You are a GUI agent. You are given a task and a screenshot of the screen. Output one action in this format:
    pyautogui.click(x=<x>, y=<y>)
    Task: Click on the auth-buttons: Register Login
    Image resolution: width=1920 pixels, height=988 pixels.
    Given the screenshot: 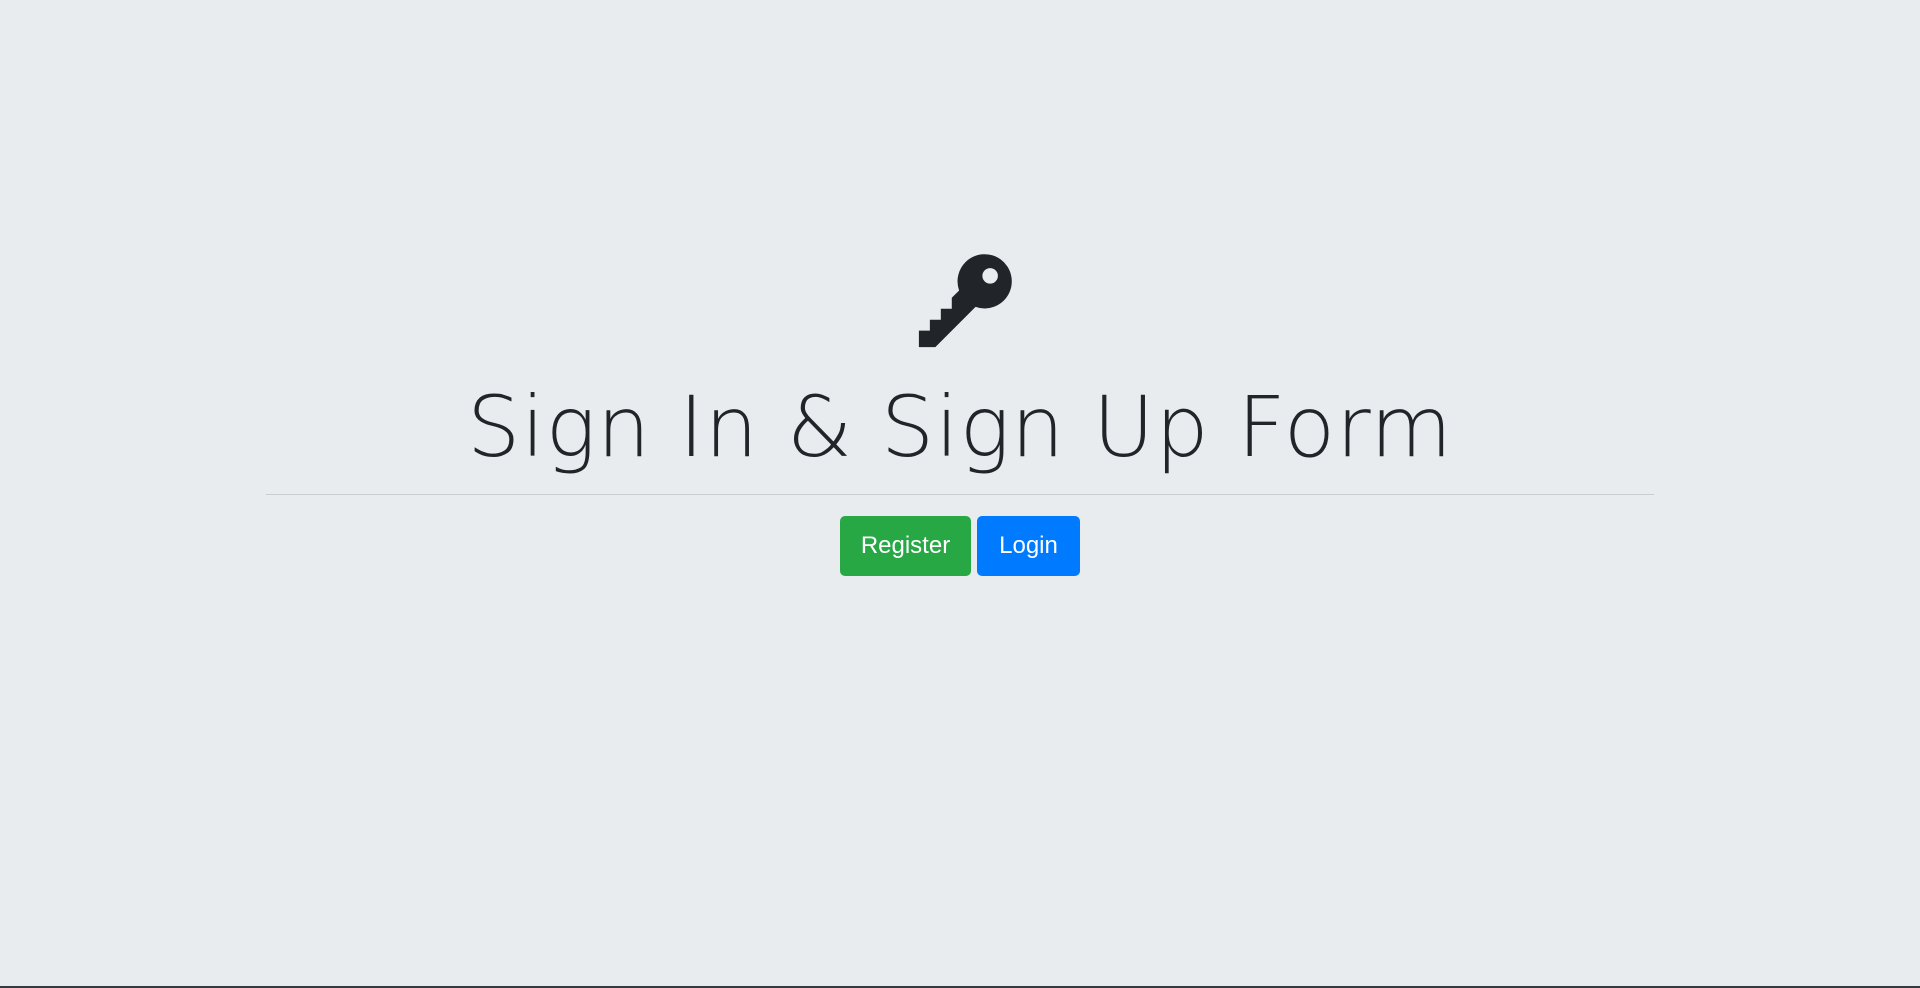 What is the action you would take?
    pyautogui.click(x=960, y=546)
    